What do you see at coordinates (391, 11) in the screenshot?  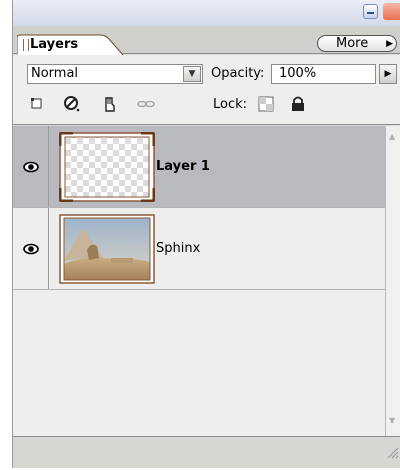 I see `close-button` at bounding box center [391, 11].